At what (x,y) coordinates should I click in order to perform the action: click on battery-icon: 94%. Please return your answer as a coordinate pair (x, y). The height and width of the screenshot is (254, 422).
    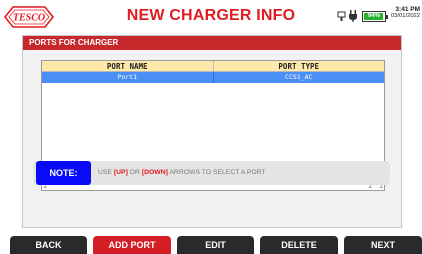
    Looking at the image, I should click on (375, 16).